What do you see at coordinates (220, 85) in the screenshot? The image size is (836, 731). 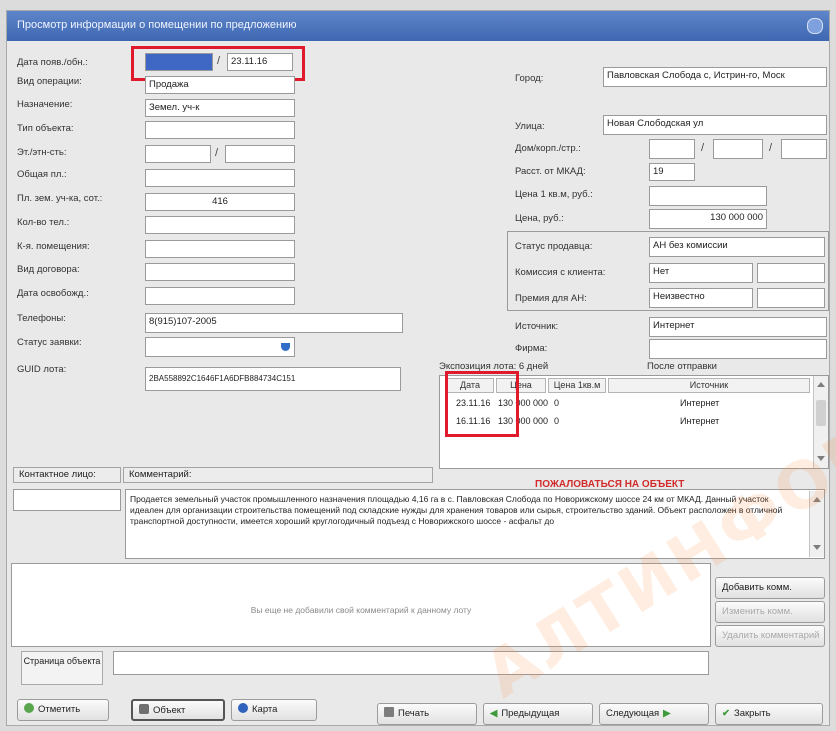 I see `operation-field: Продажа` at bounding box center [220, 85].